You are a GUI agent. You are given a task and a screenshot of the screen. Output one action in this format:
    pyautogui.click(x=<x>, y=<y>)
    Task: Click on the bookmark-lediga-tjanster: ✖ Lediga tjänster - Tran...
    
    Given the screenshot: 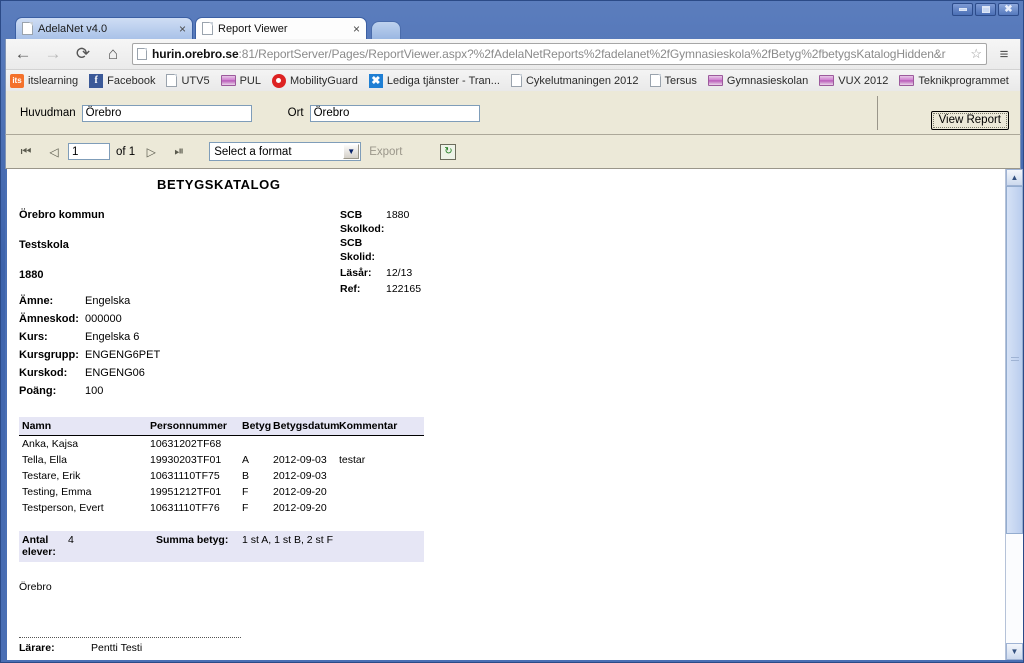 What is the action you would take?
    pyautogui.click(x=434, y=80)
    